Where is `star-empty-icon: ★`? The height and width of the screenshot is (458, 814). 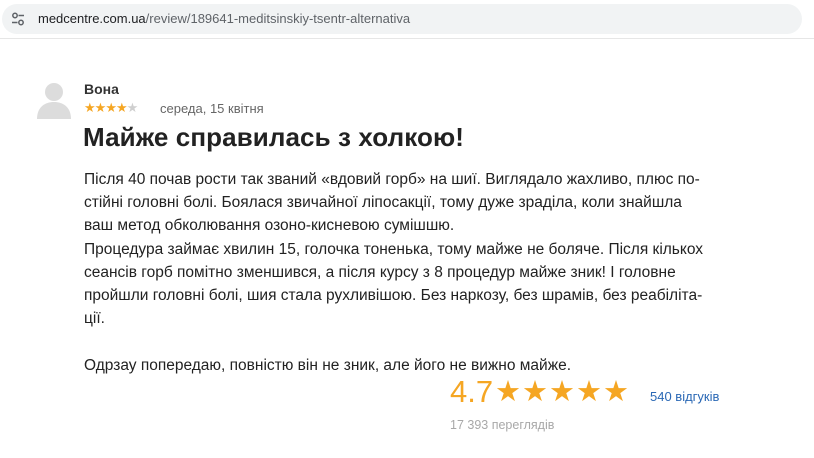
star-empty-icon: ★ is located at coordinates (132, 107).